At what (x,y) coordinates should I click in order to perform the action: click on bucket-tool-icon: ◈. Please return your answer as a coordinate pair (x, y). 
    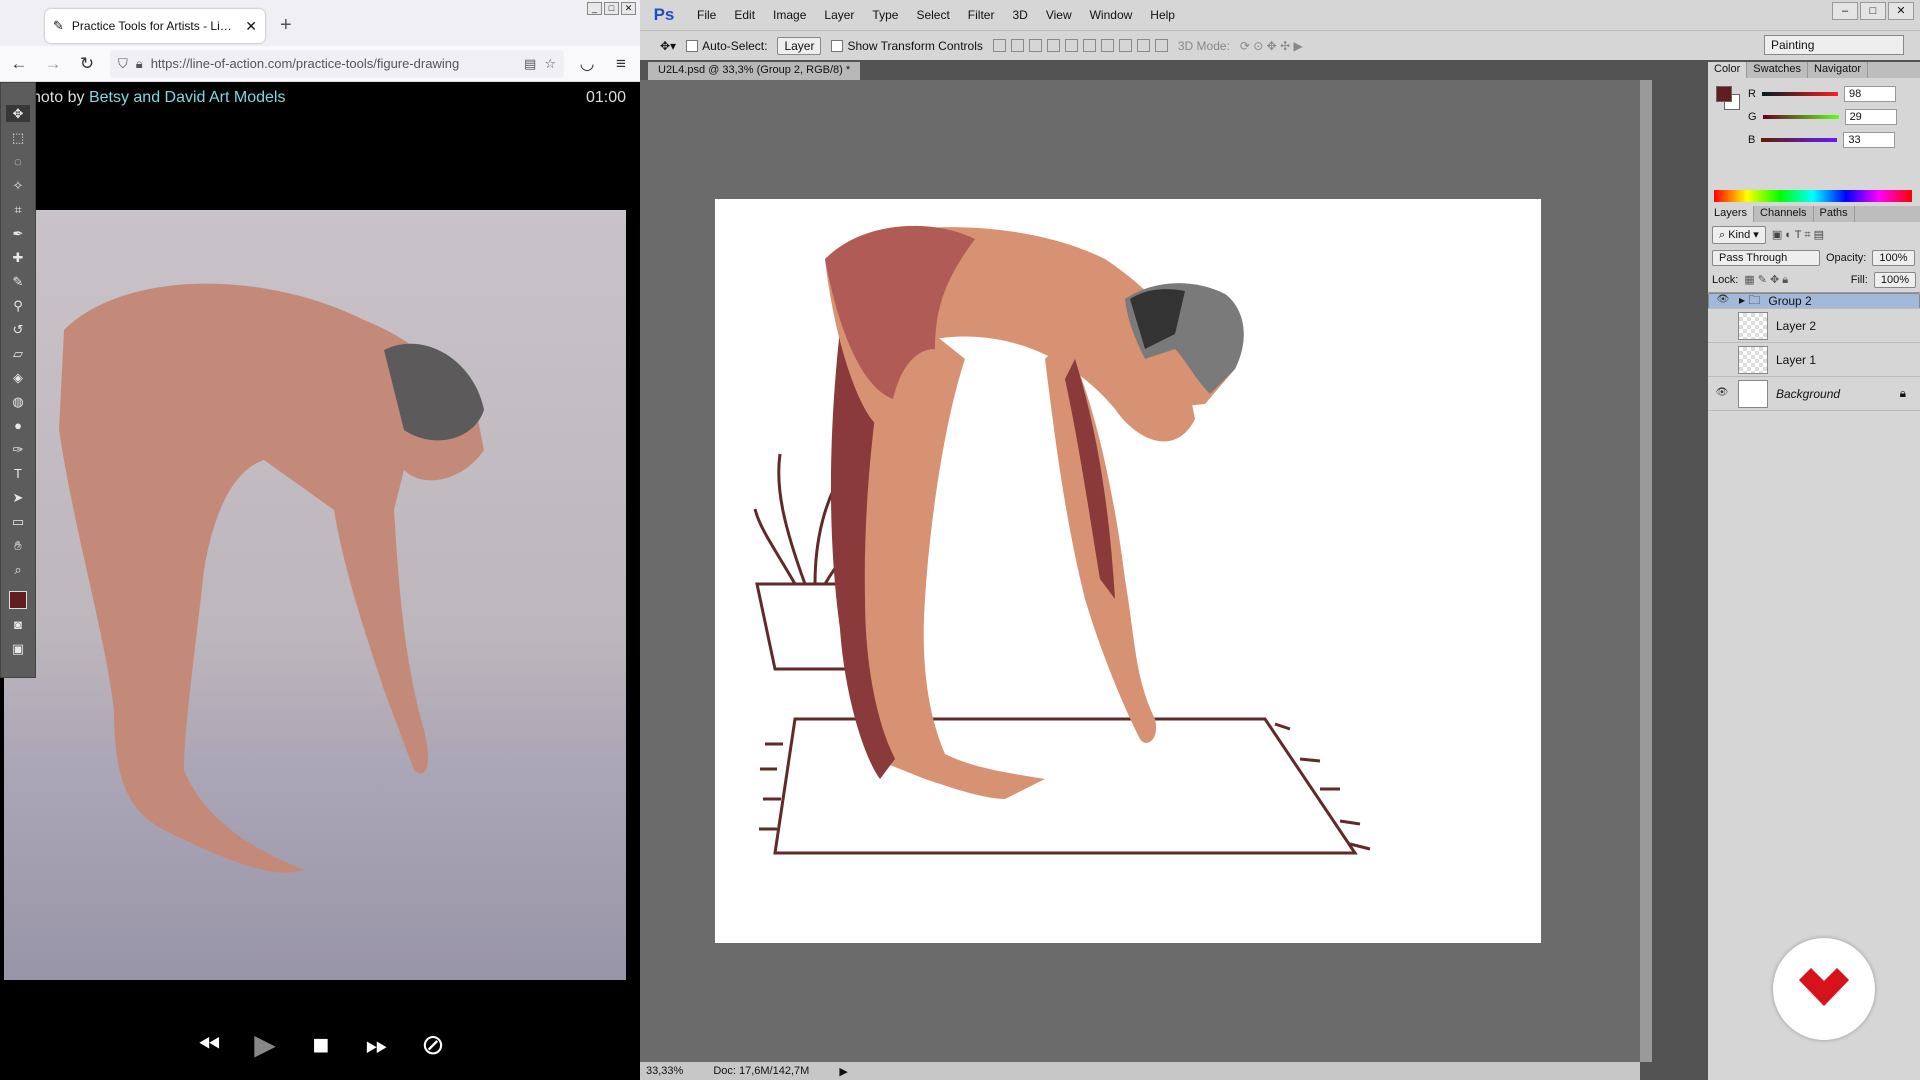
    Looking at the image, I should click on (18, 377).